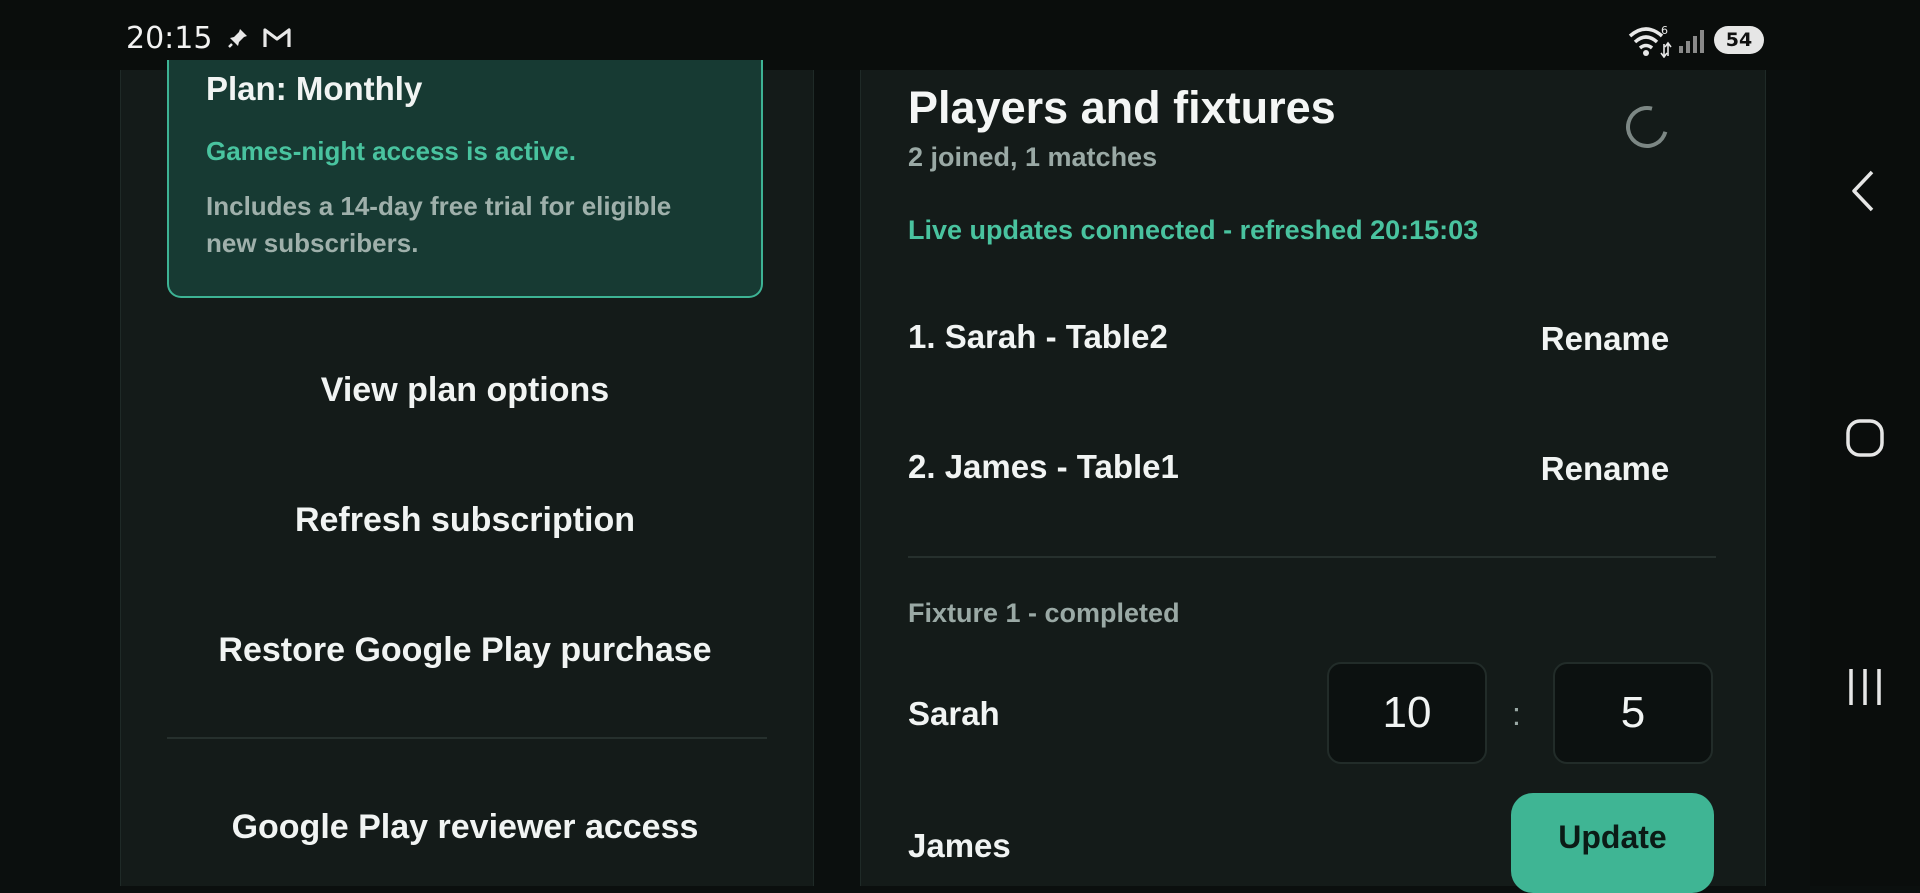 This screenshot has height=893, width=1920. I want to click on plan-status: Games-night access is active., so click(391, 151).